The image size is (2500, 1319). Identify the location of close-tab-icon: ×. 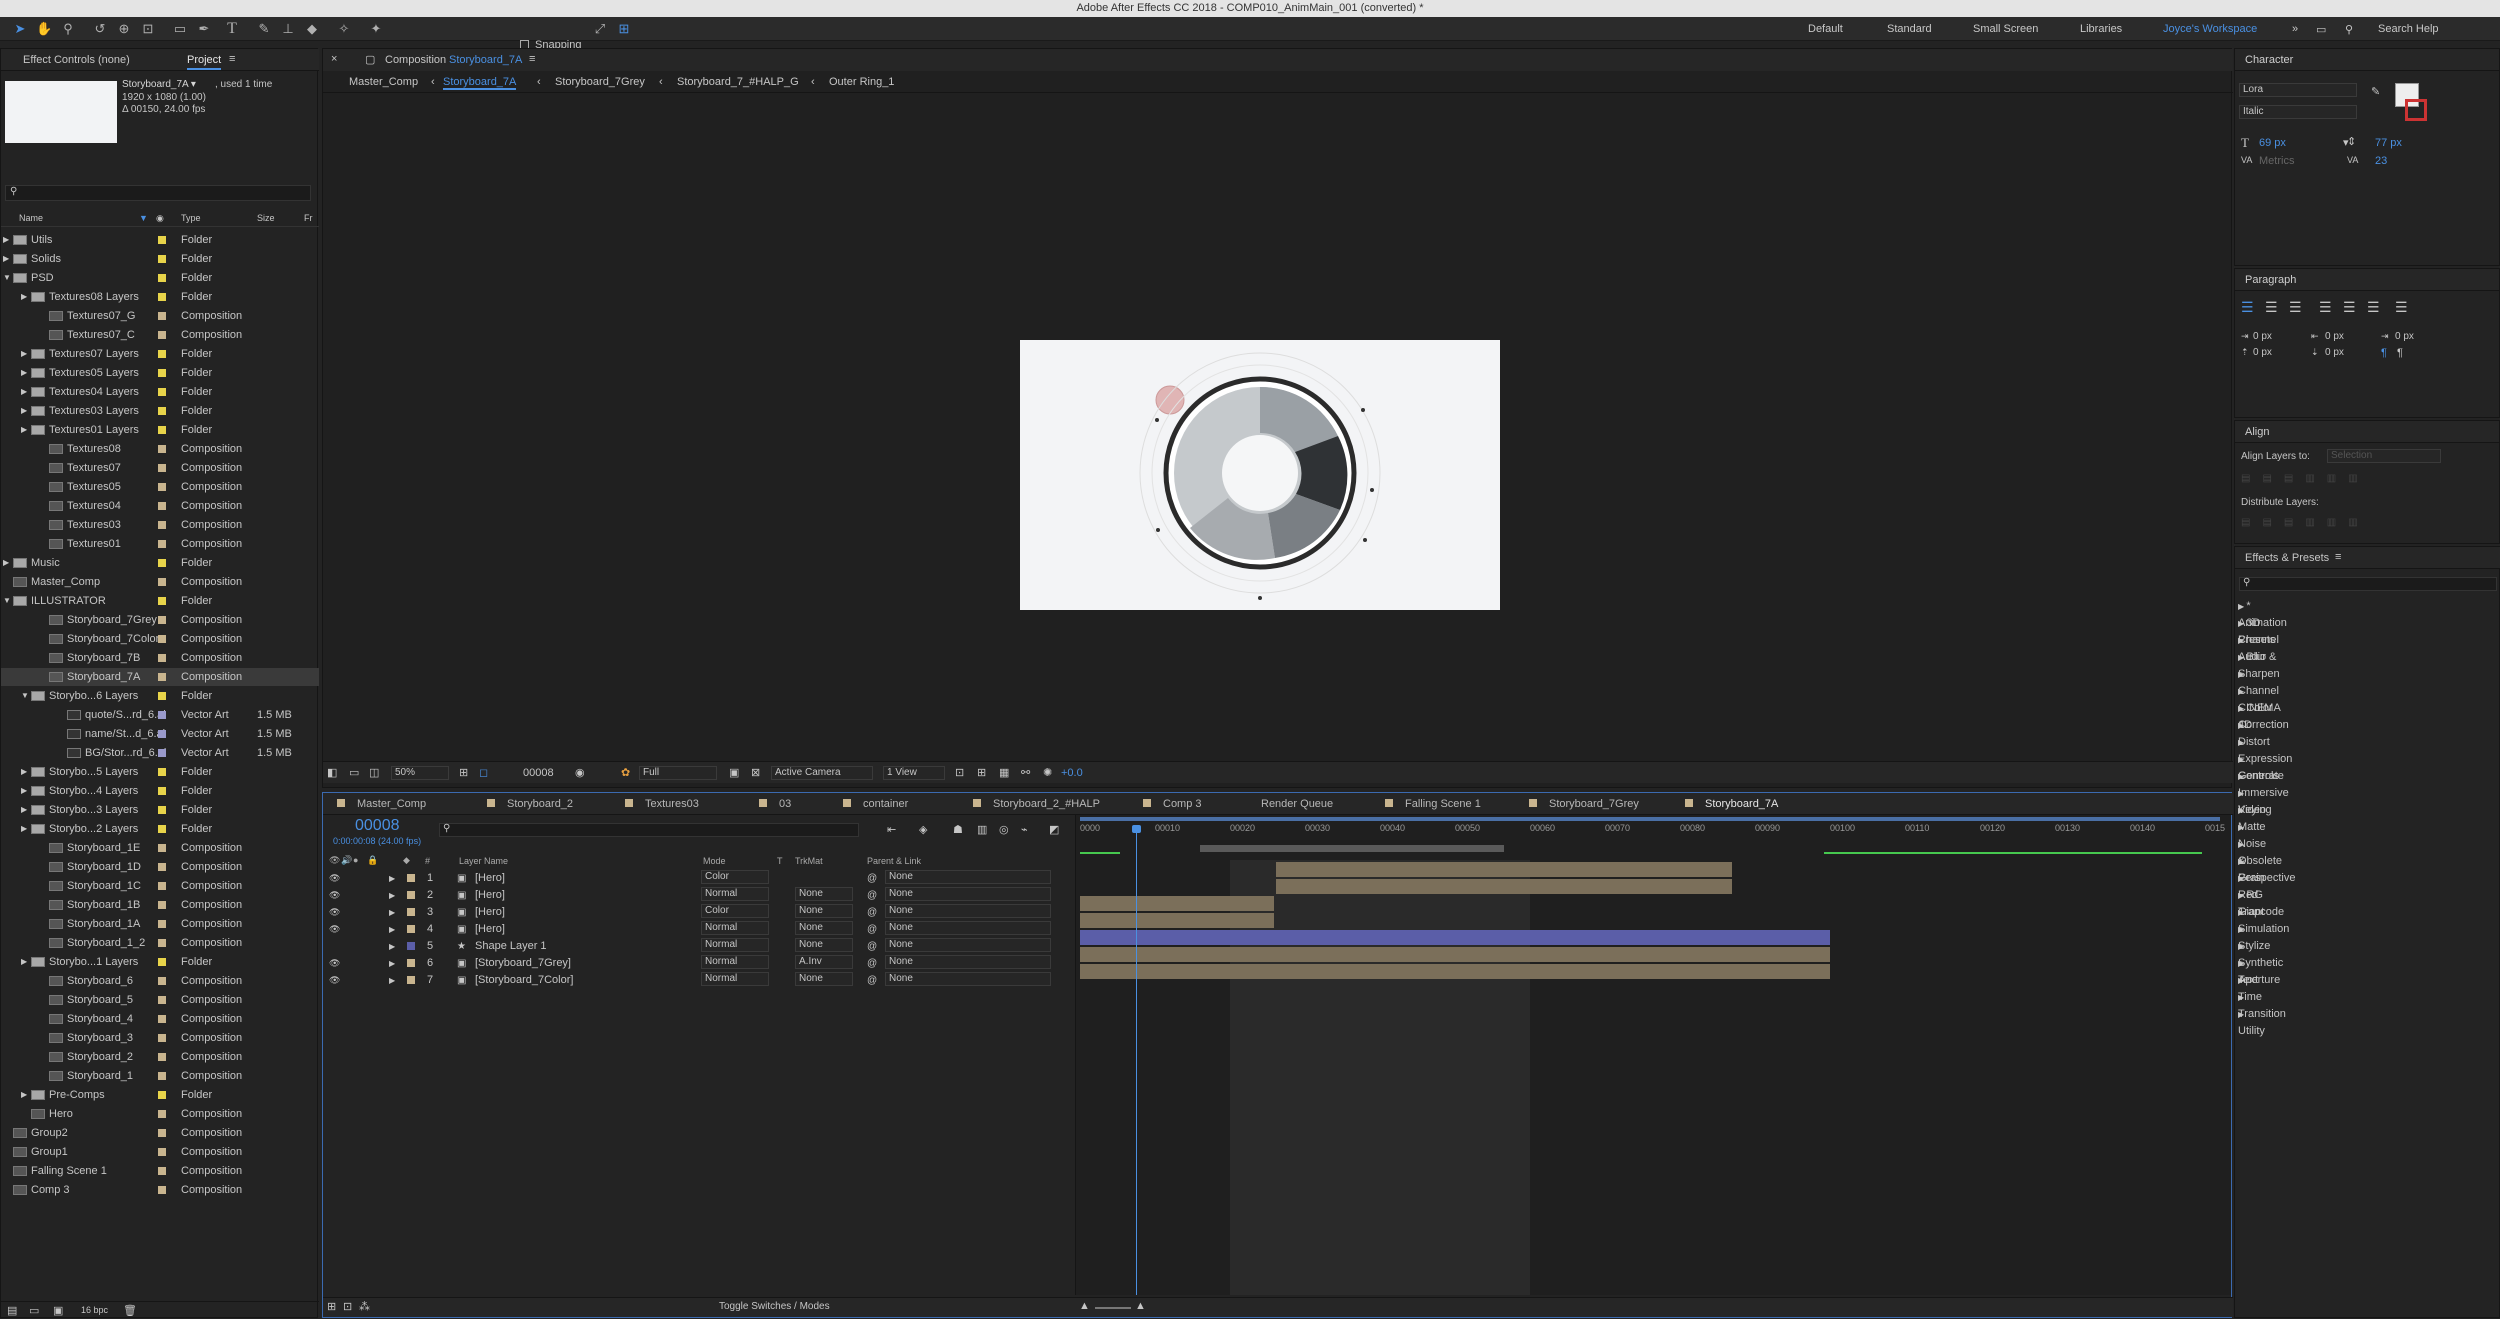
(334, 59).